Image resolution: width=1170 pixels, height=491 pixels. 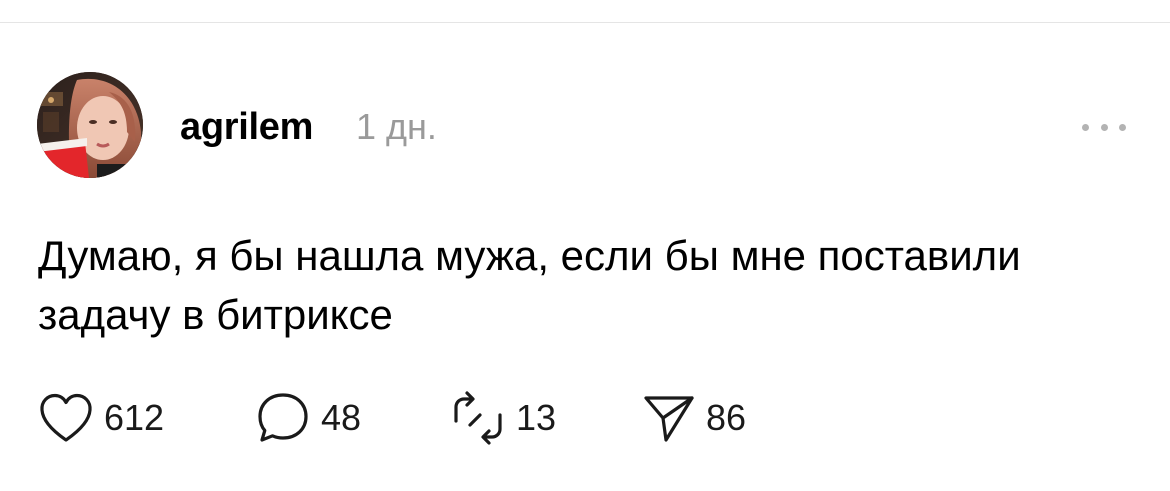 I want to click on user-avatar-photo, so click(x=90, y=125).